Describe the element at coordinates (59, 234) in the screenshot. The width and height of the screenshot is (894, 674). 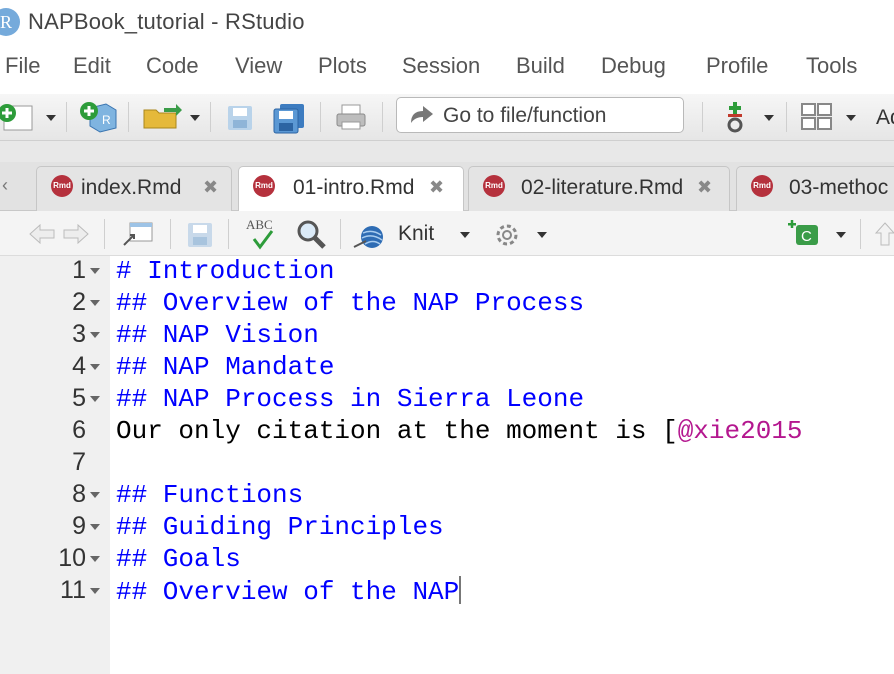
I see `back-forward-buttons` at that location.